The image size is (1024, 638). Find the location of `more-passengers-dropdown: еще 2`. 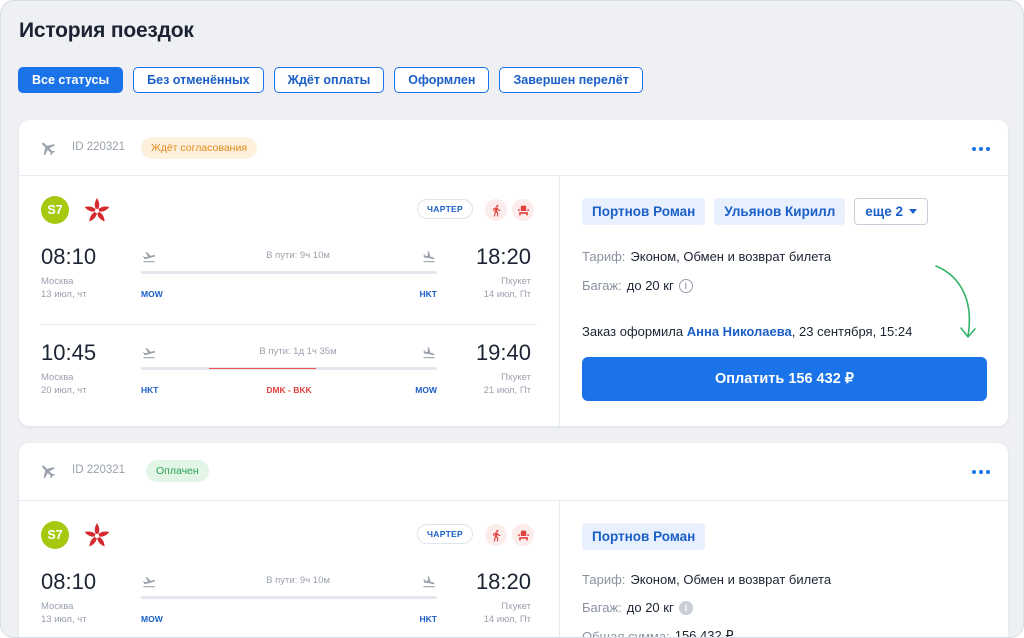

more-passengers-dropdown: еще 2 is located at coordinates (891, 211).